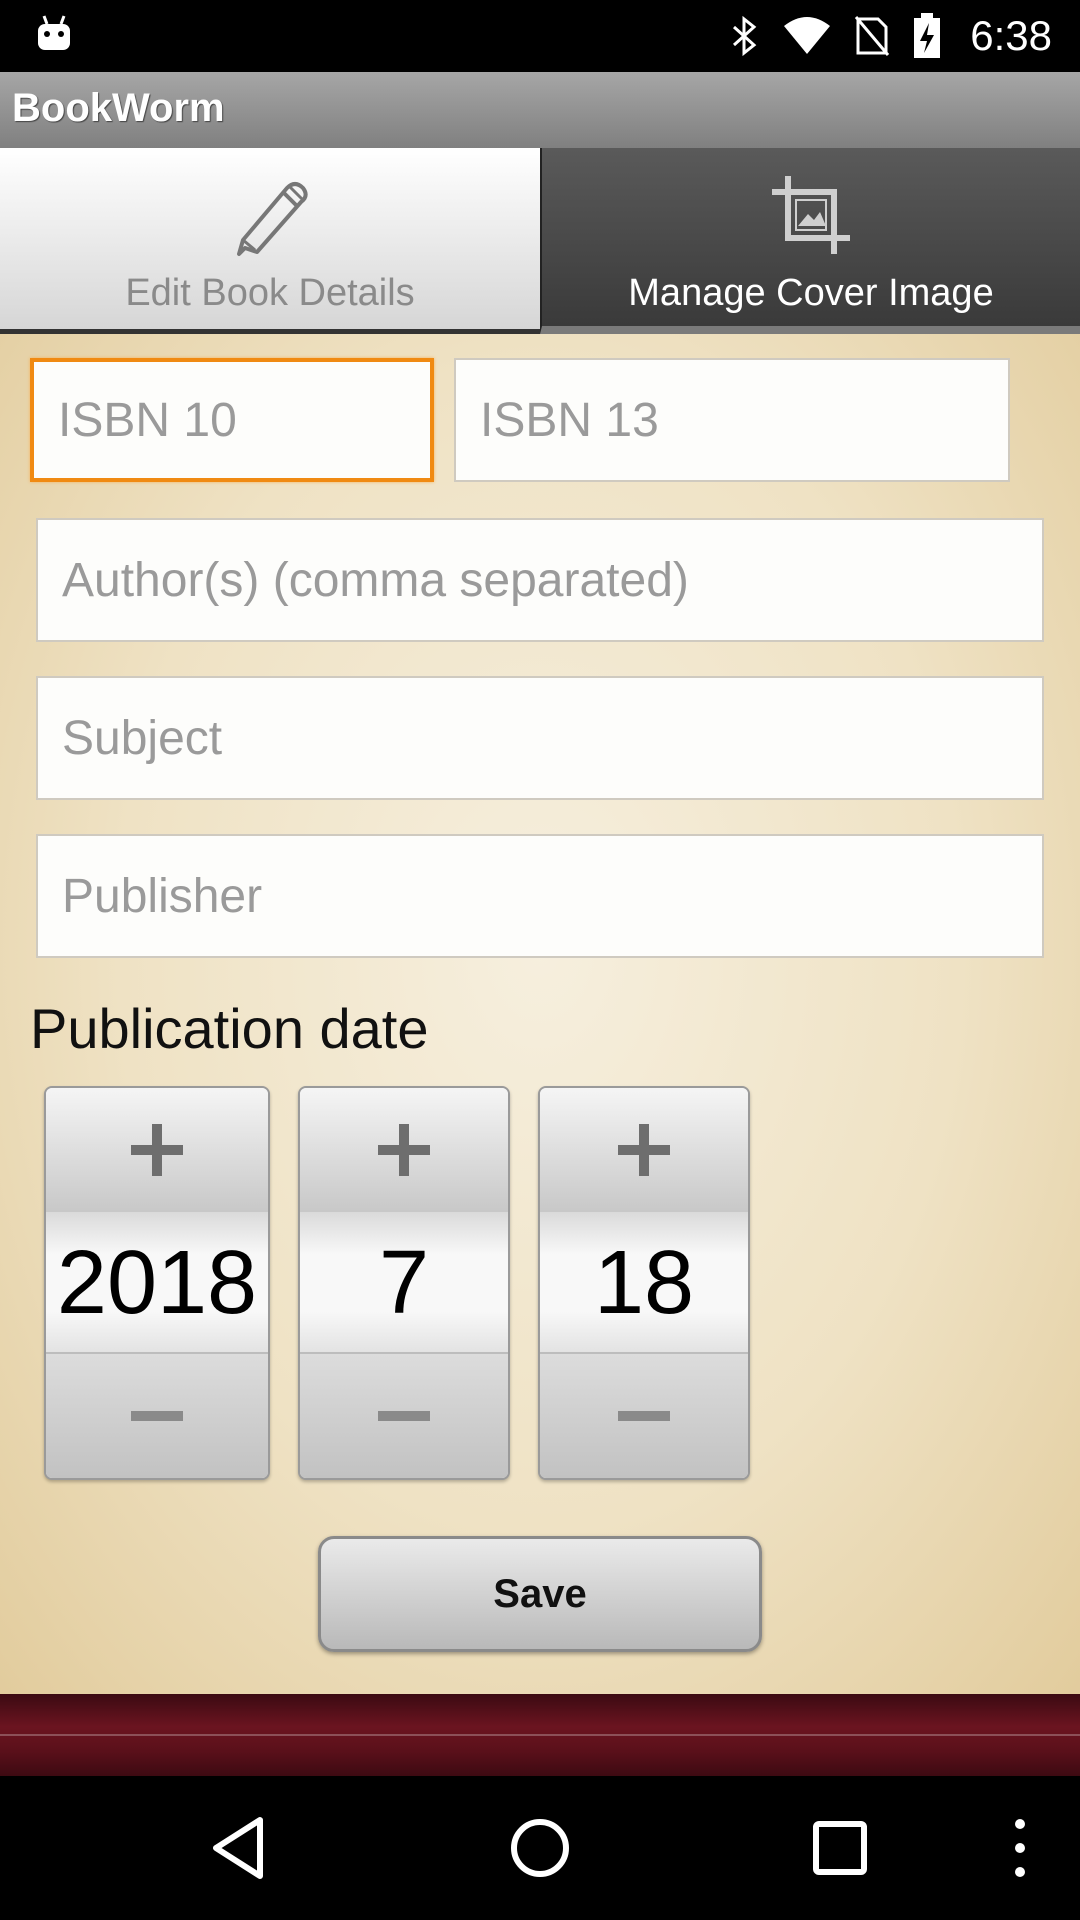 This screenshot has height=1920, width=1080. Describe the element at coordinates (240, 1848) in the screenshot. I see `back-icon` at that location.